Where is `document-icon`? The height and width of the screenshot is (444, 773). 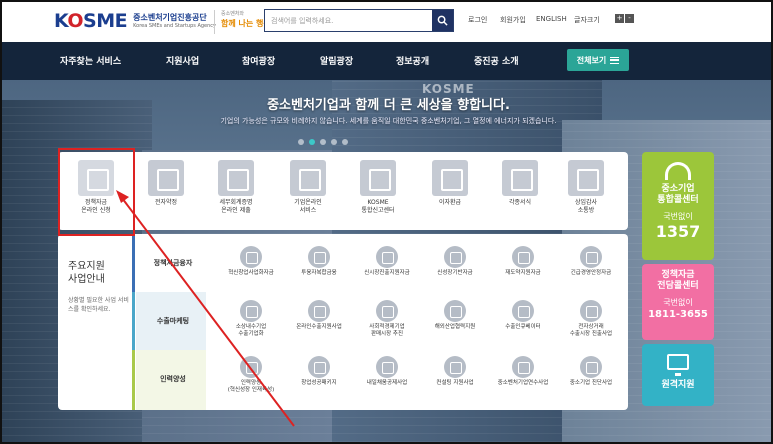
document-icon is located at coordinates (236, 178).